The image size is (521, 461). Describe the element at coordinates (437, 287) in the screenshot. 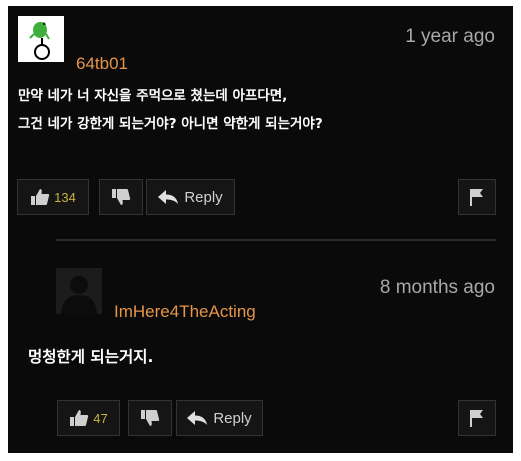

I see `comment-timestamp: 8 months ago` at that location.